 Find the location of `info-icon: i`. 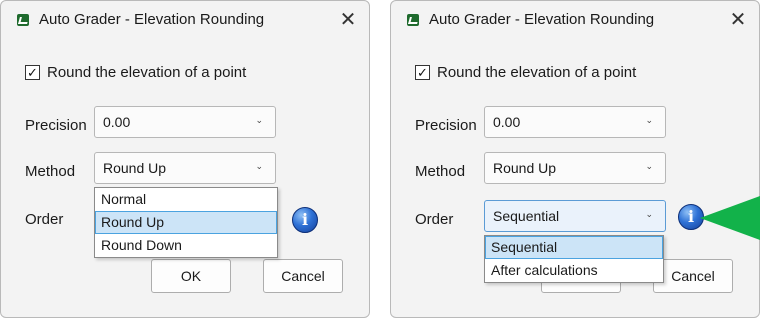

info-icon: i is located at coordinates (305, 220).